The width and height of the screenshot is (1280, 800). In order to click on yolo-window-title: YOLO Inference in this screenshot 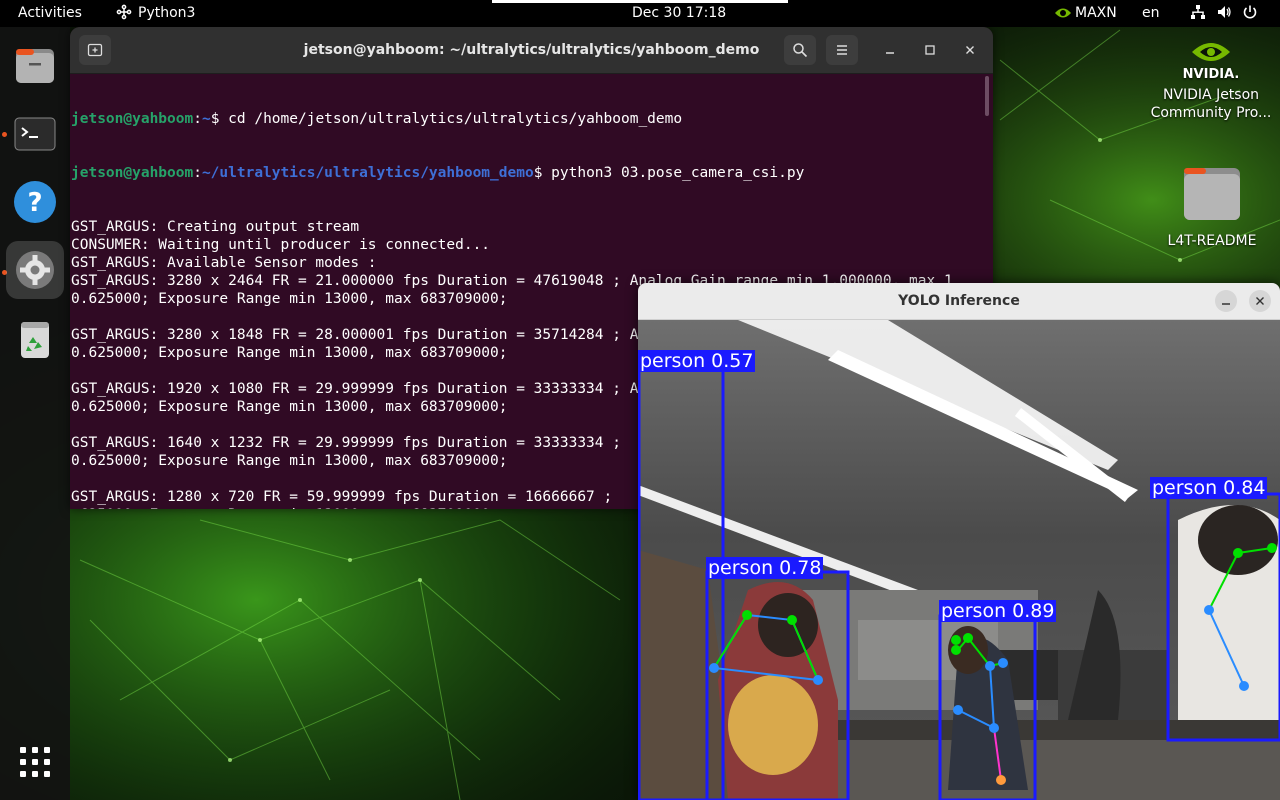, I will do `click(959, 301)`.